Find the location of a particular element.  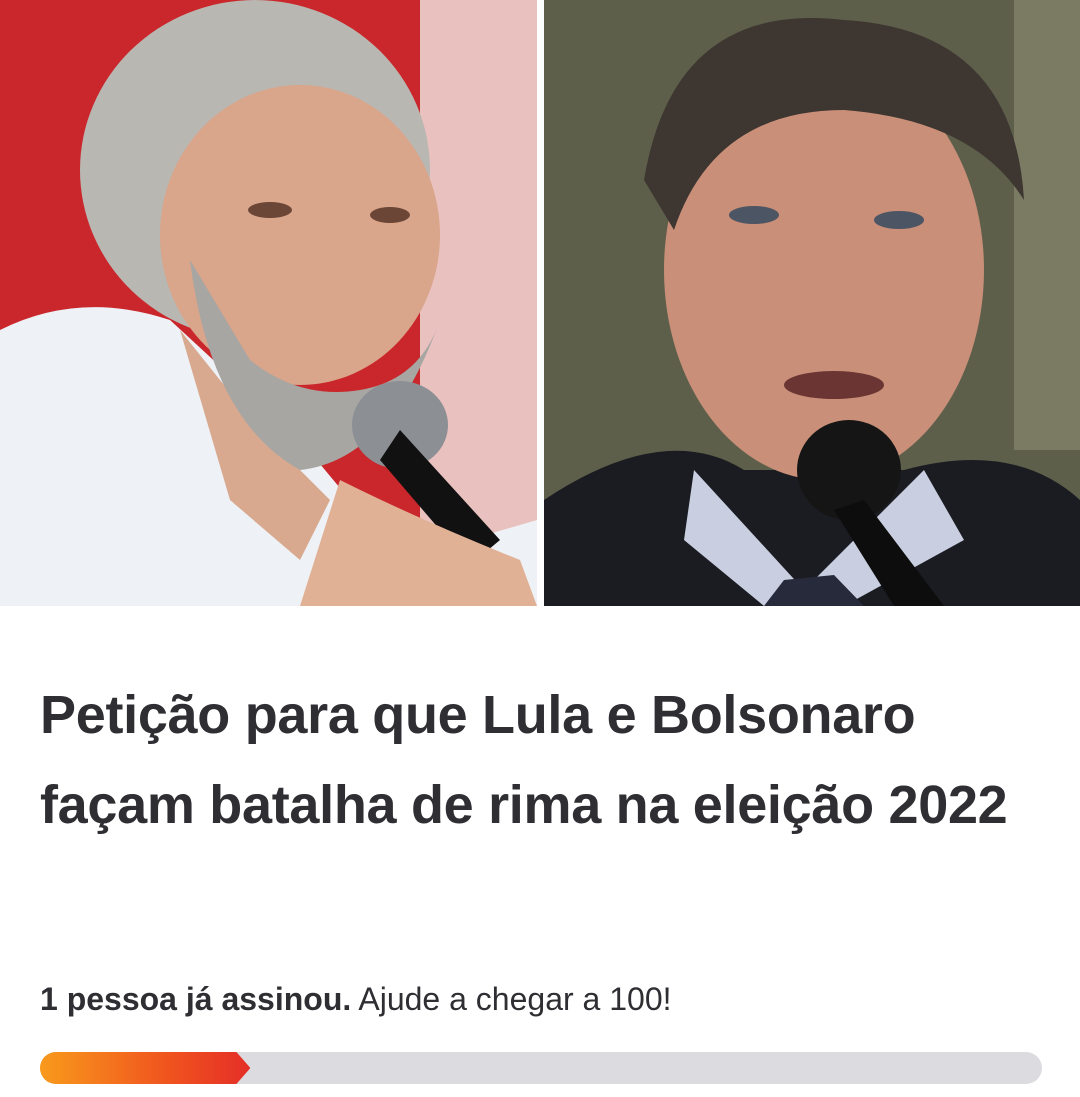

signature-progress-fill is located at coordinates (145, 1068).